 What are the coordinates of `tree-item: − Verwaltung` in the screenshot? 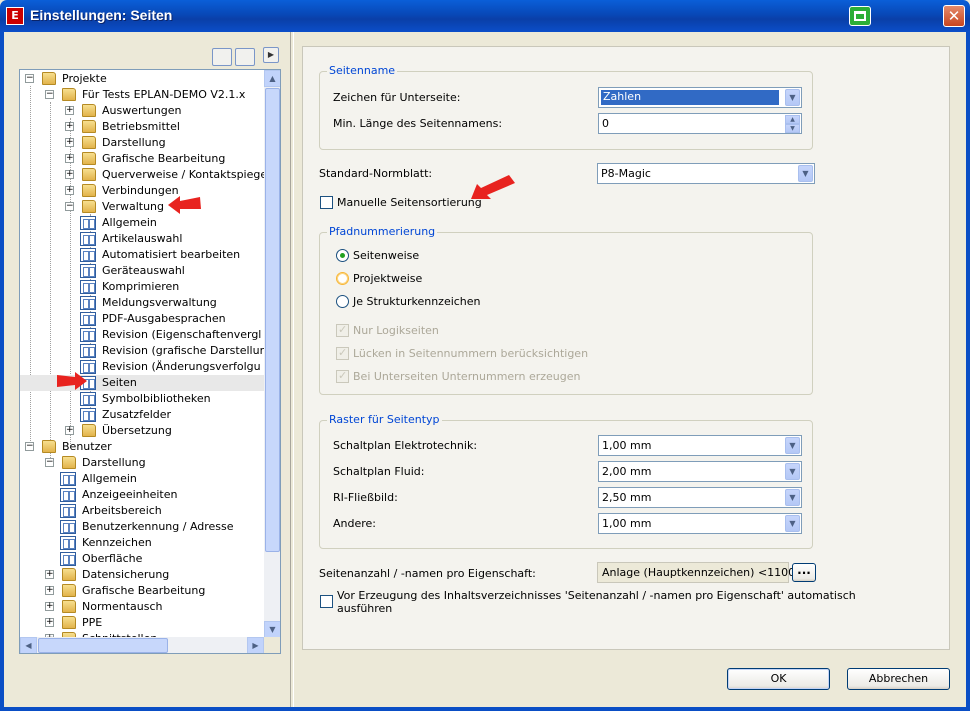 It's located at (142, 207).